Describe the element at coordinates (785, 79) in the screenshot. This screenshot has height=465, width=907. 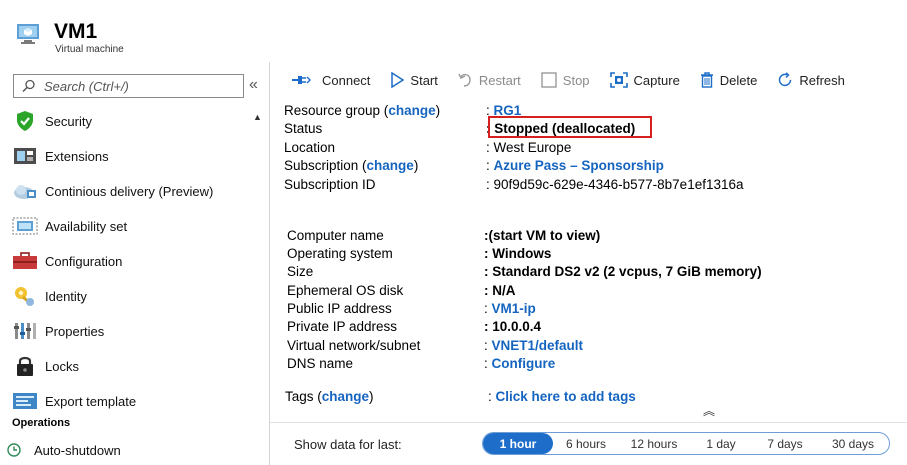
I see `refresh-icon` at that location.